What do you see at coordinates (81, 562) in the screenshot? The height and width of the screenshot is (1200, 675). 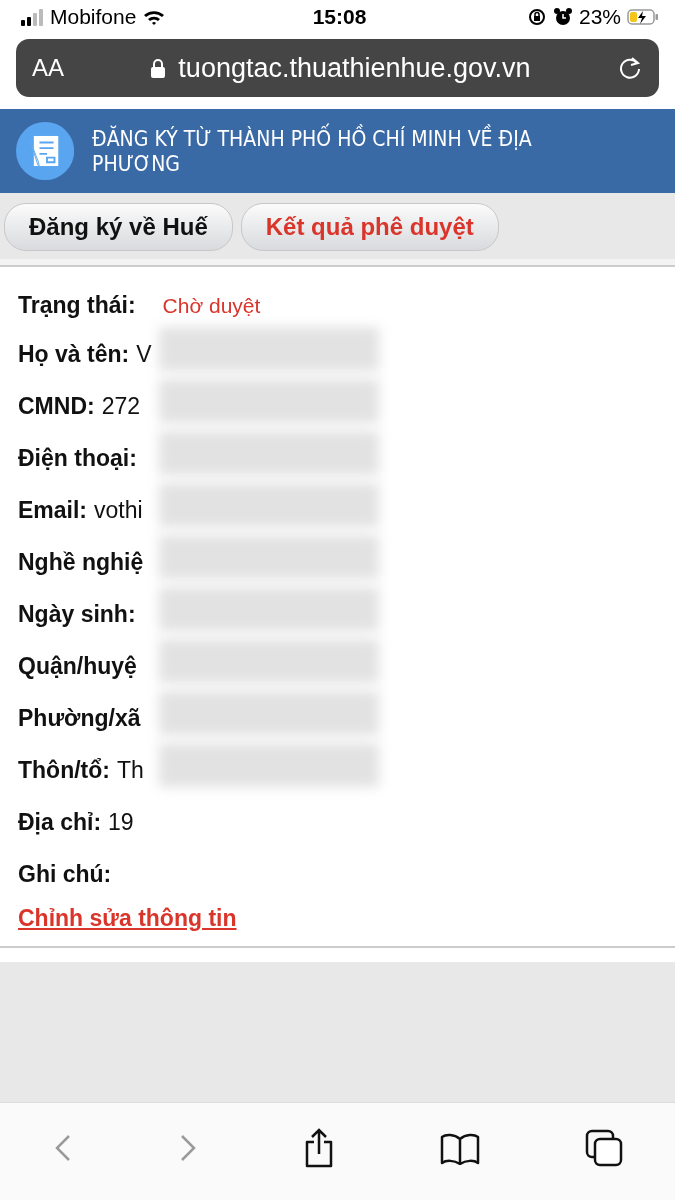 I see `field-label: Nghề nghiệ` at bounding box center [81, 562].